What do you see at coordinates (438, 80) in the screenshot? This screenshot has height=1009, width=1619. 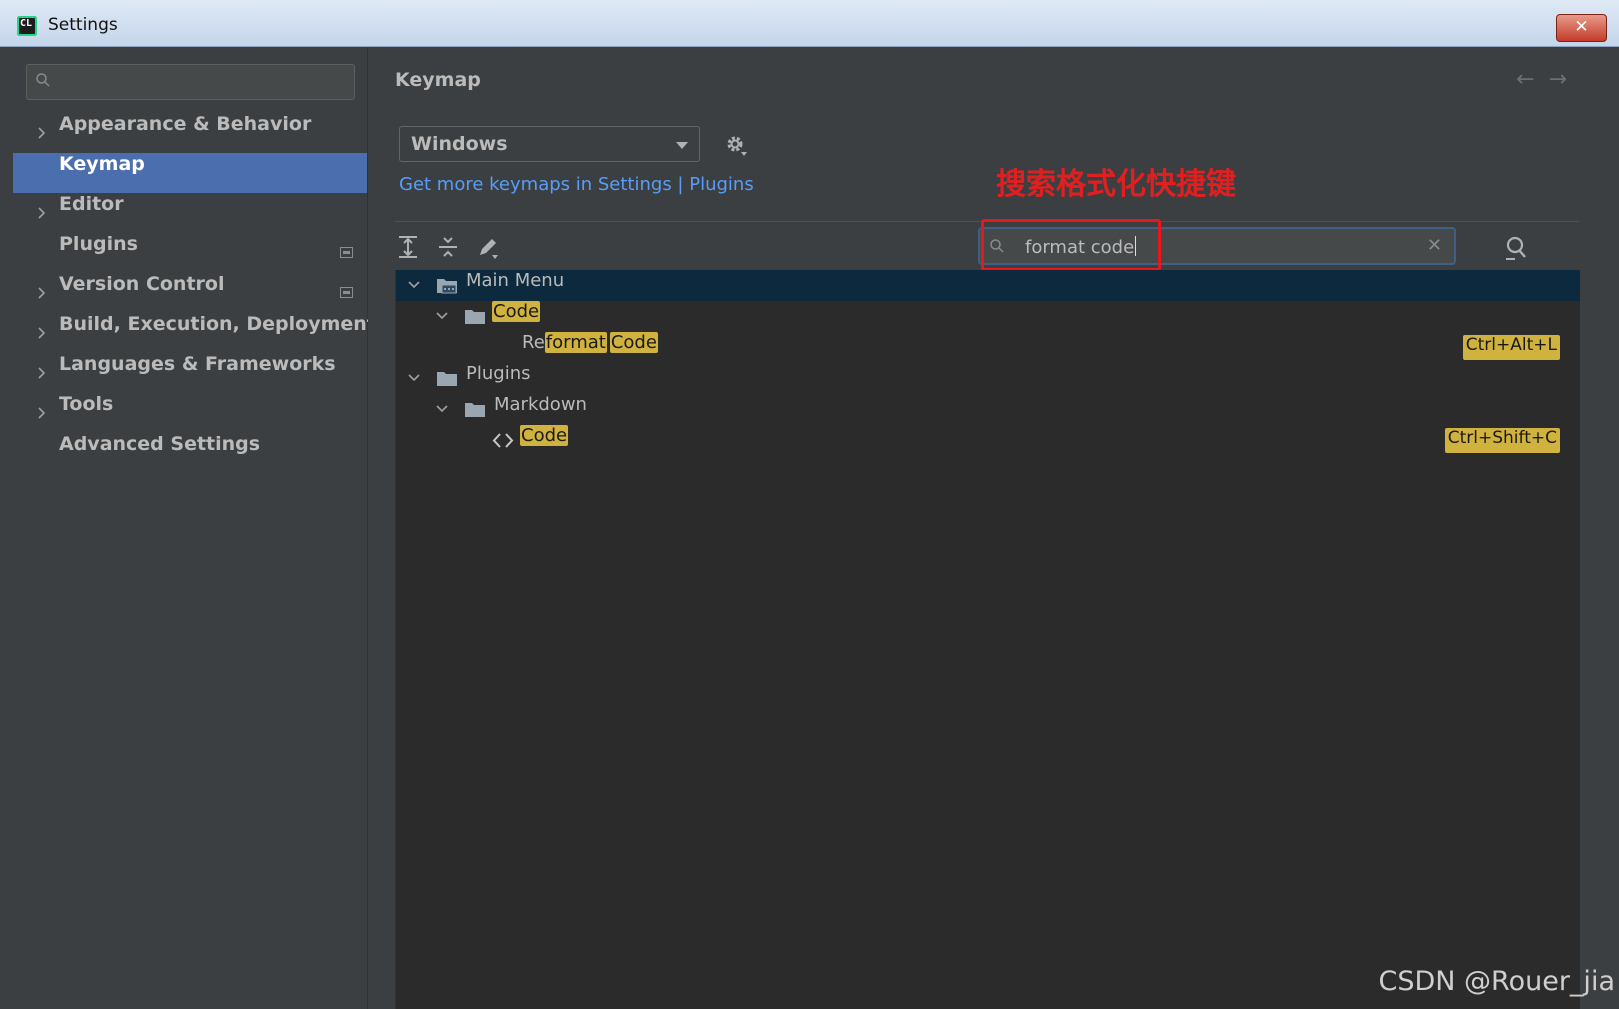 I see `page-title: Keymap` at bounding box center [438, 80].